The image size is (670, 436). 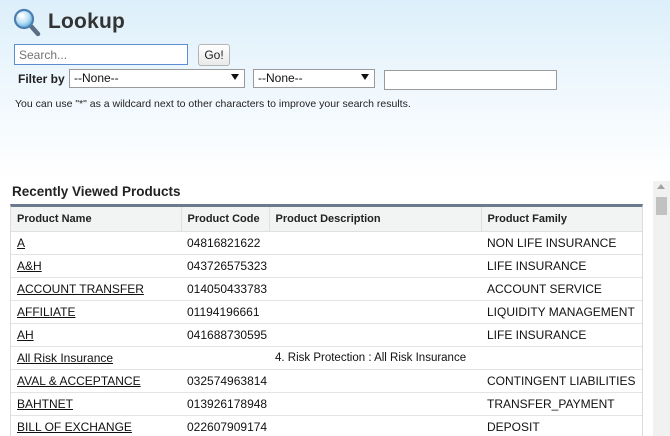 I want to click on table-row: A&H 043726575323 LIFE INSURANCE, so click(x=326, y=266).